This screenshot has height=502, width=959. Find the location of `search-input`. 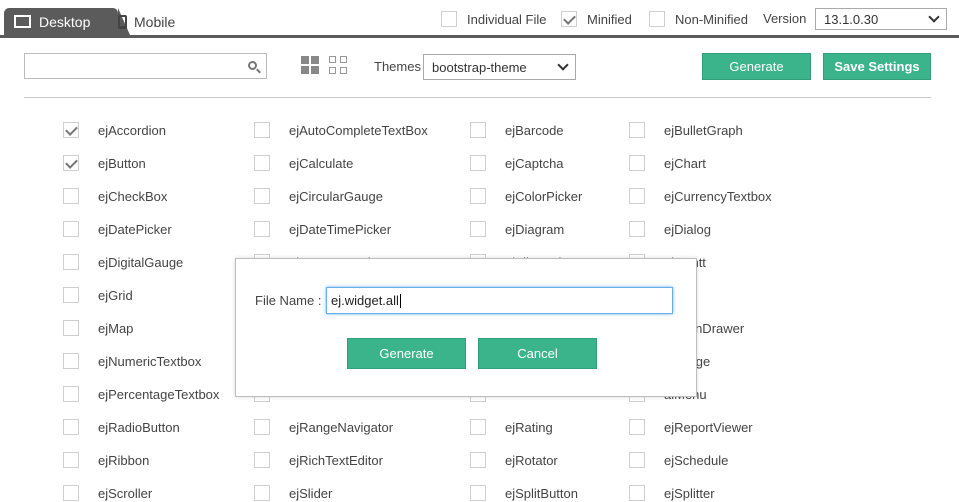

search-input is located at coordinates (145, 66).